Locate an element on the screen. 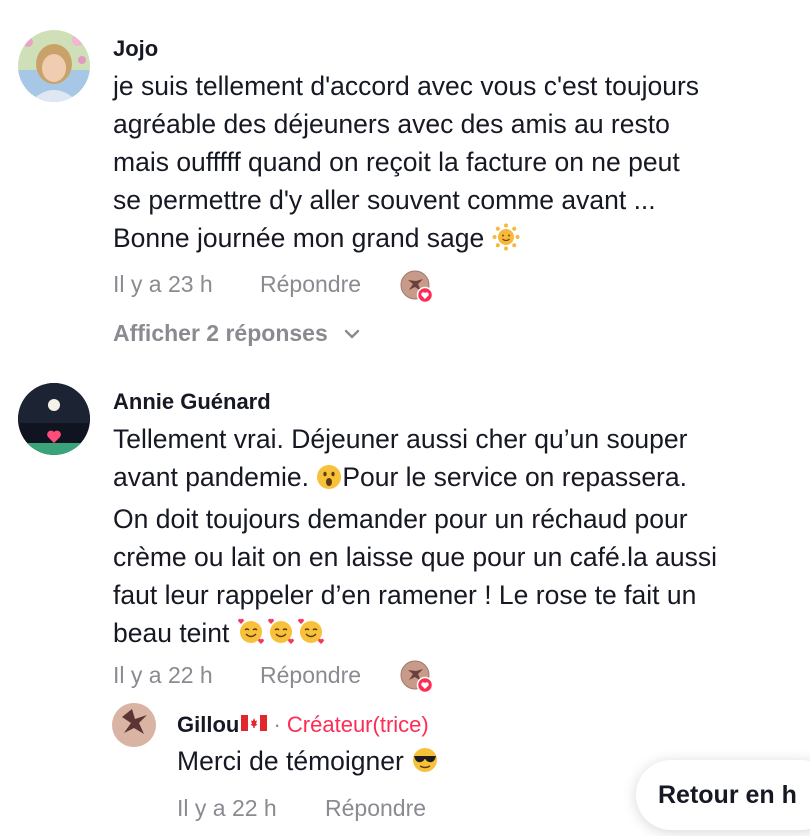  canada-flag-icon is located at coordinates (254, 724).